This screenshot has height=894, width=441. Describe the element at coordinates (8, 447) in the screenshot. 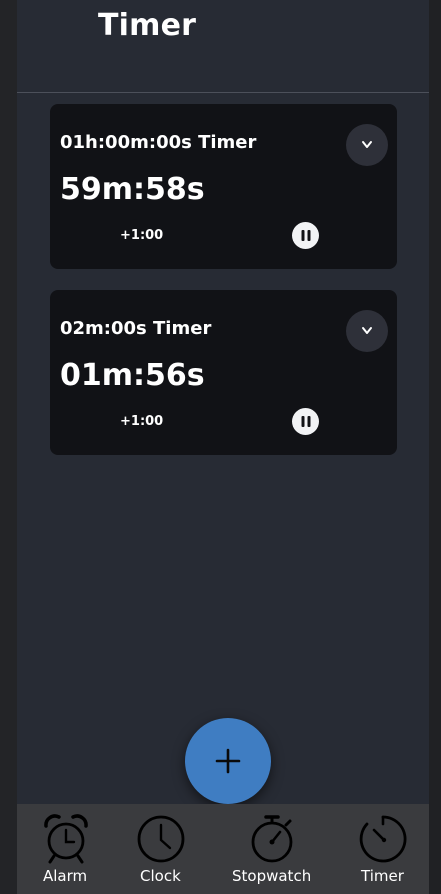

I see `left-edge` at that location.